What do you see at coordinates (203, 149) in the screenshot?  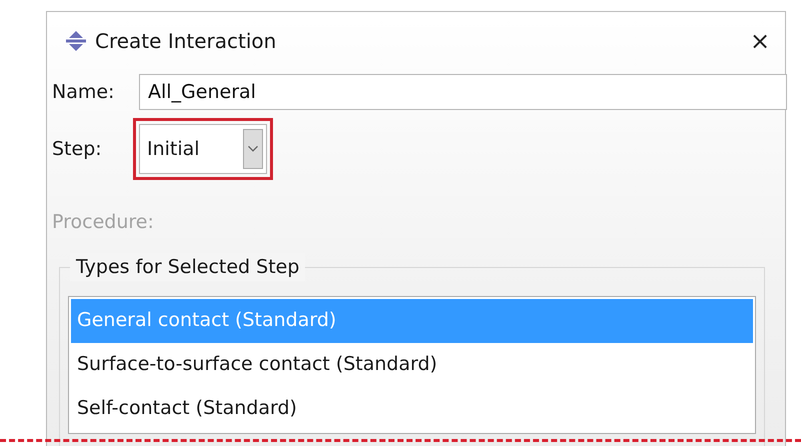 I see `step-dropdown: Initial` at bounding box center [203, 149].